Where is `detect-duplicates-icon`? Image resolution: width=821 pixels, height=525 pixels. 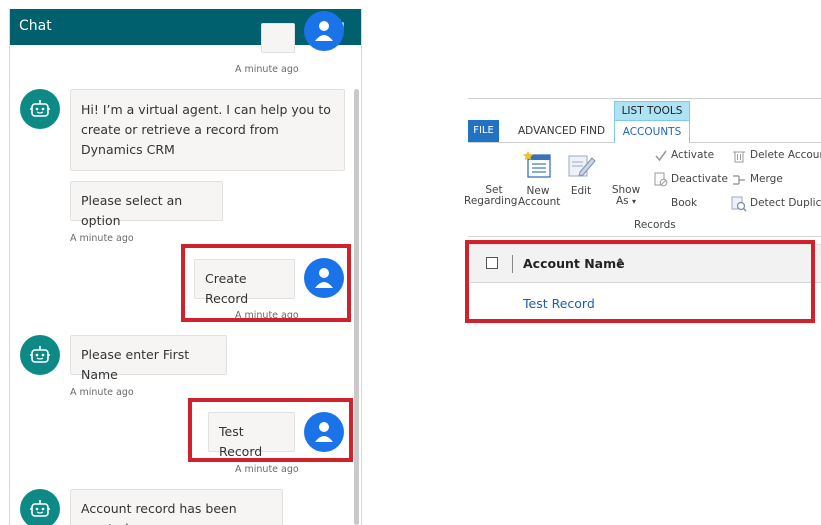 detect-duplicates-icon is located at coordinates (739, 204).